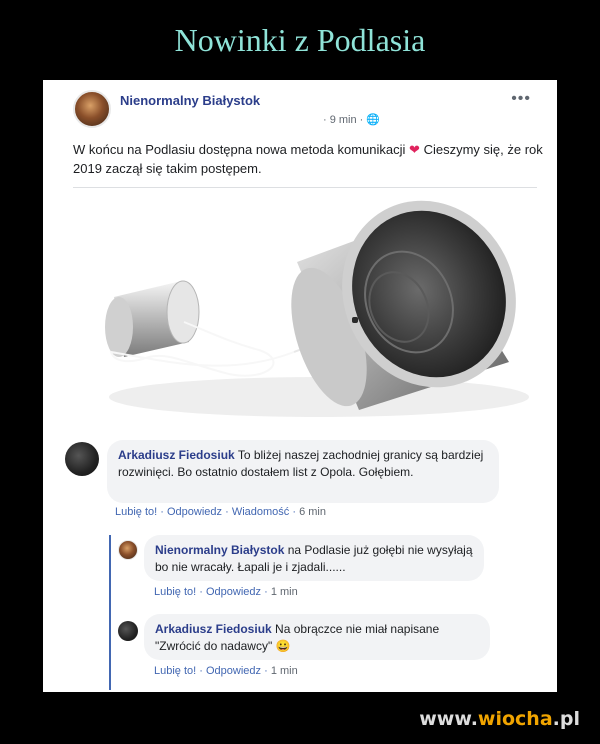  I want to click on page-avatar-small, so click(128, 550).